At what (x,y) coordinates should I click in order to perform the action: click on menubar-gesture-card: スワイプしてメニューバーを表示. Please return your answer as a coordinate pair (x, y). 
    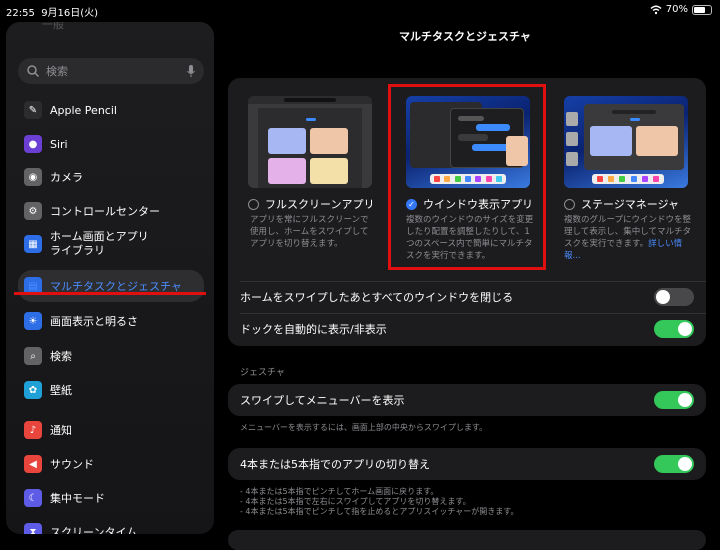
    Looking at the image, I should click on (467, 400).